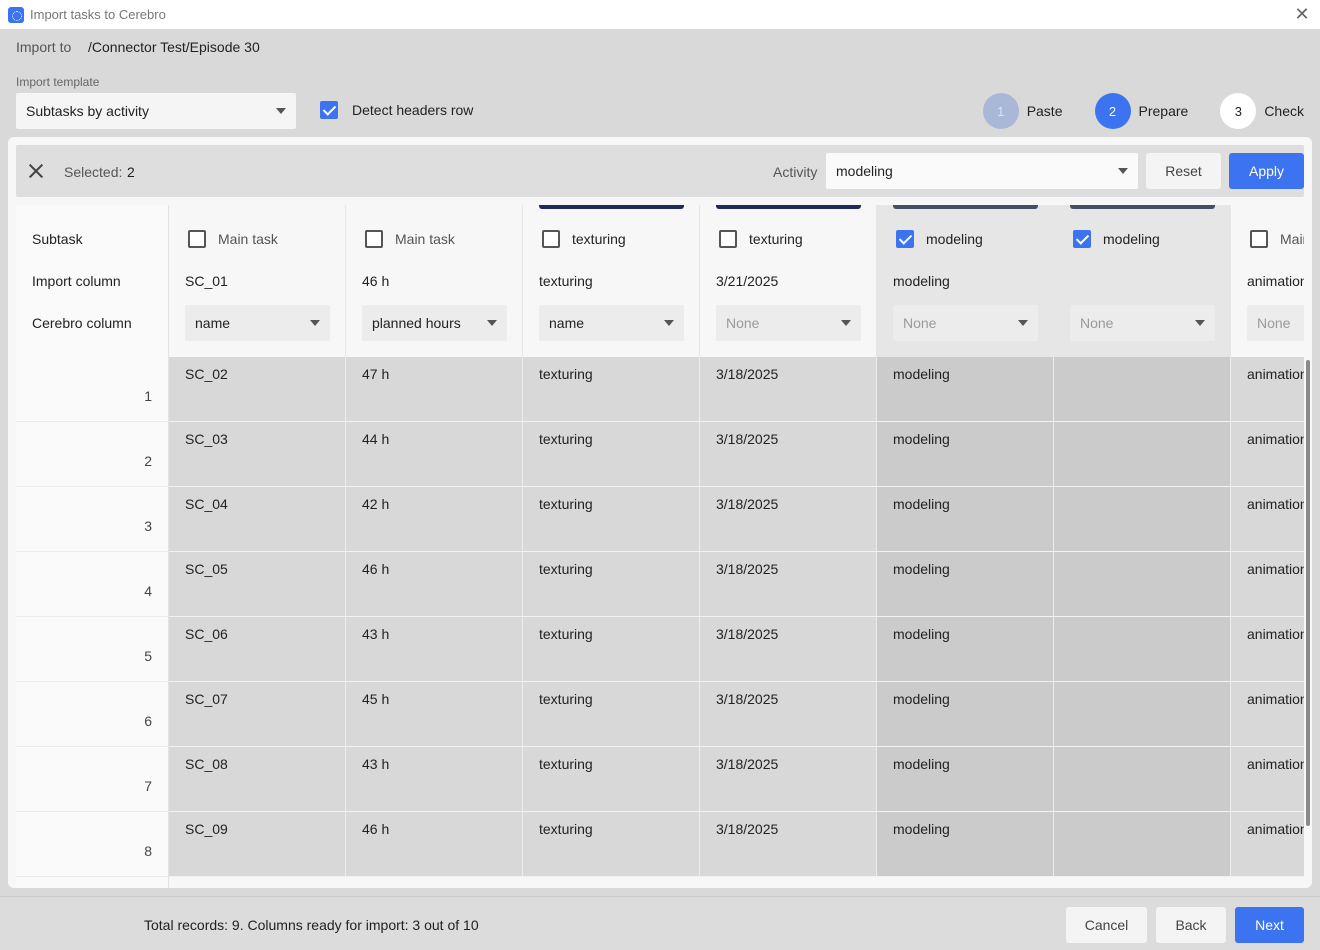 This screenshot has width=1320, height=950. I want to click on selected-count: 2, so click(131, 172).